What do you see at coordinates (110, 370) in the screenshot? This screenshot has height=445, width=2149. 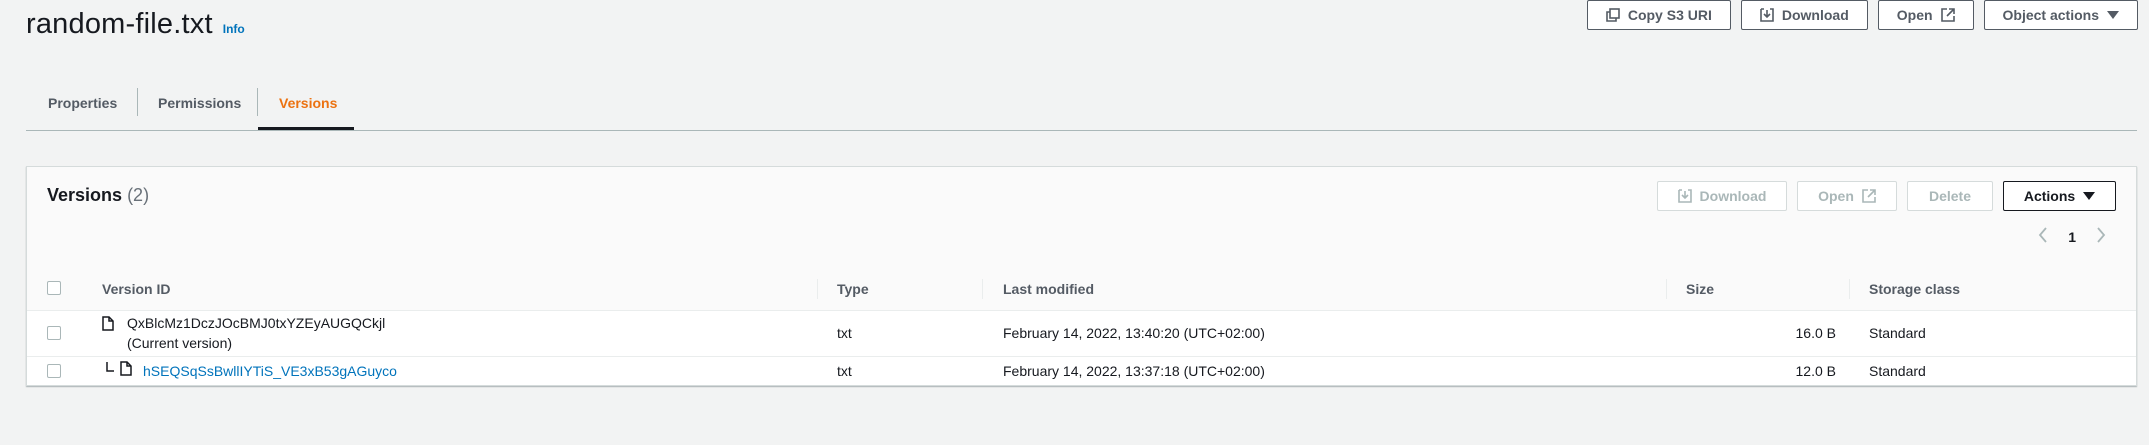 I see `tree-connector-icon` at bounding box center [110, 370].